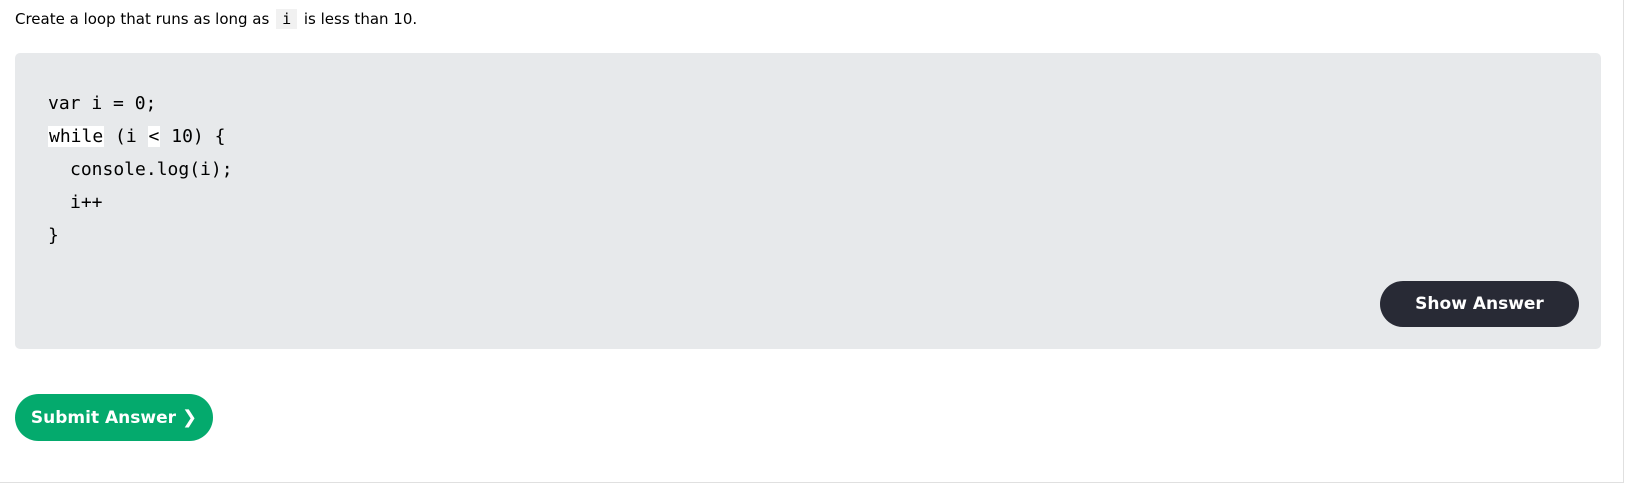 Image resolution: width=1625 pixels, height=484 pixels. I want to click on answer-field-while: while, so click(76, 136).